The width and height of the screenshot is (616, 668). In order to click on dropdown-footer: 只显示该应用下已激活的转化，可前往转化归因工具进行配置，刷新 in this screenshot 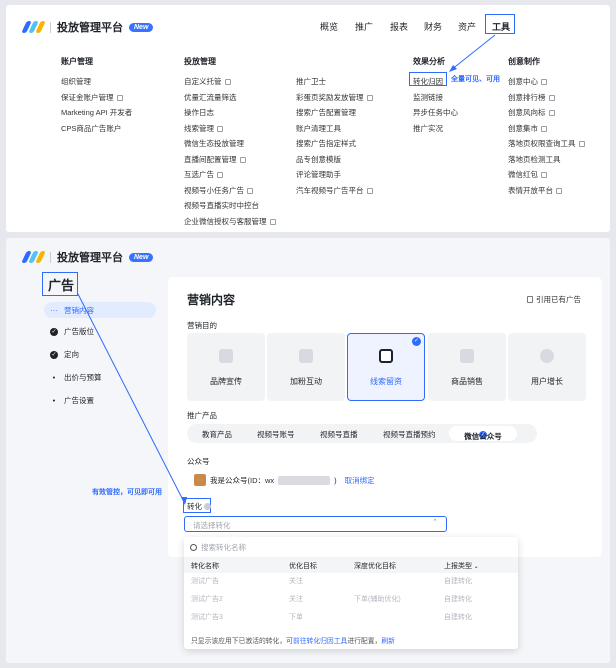, I will do `click(293, 641)`.